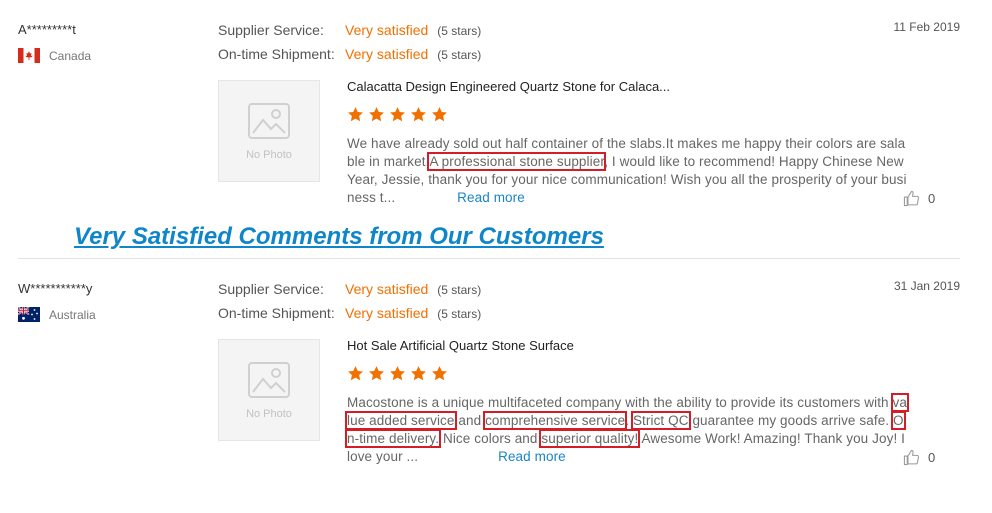  Describe the element at coordinates (55, 288) in the screenshot. I see `reviewer-name: W***********y` at that location.